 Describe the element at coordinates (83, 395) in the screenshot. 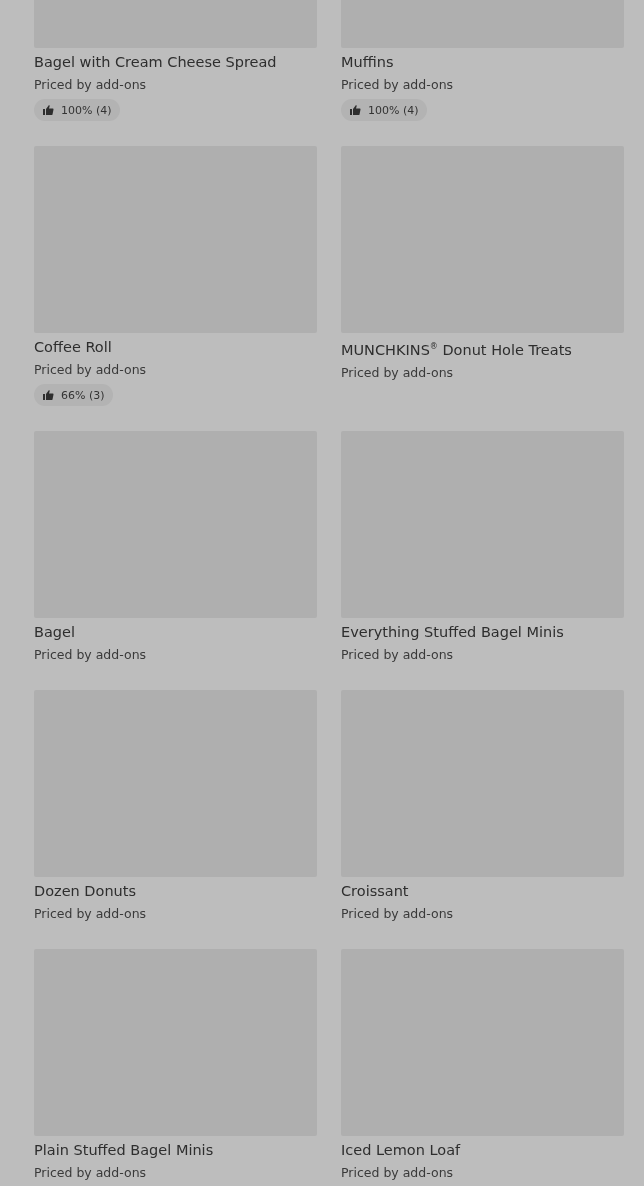

I see `rating-text: 66% (3)` at that location.